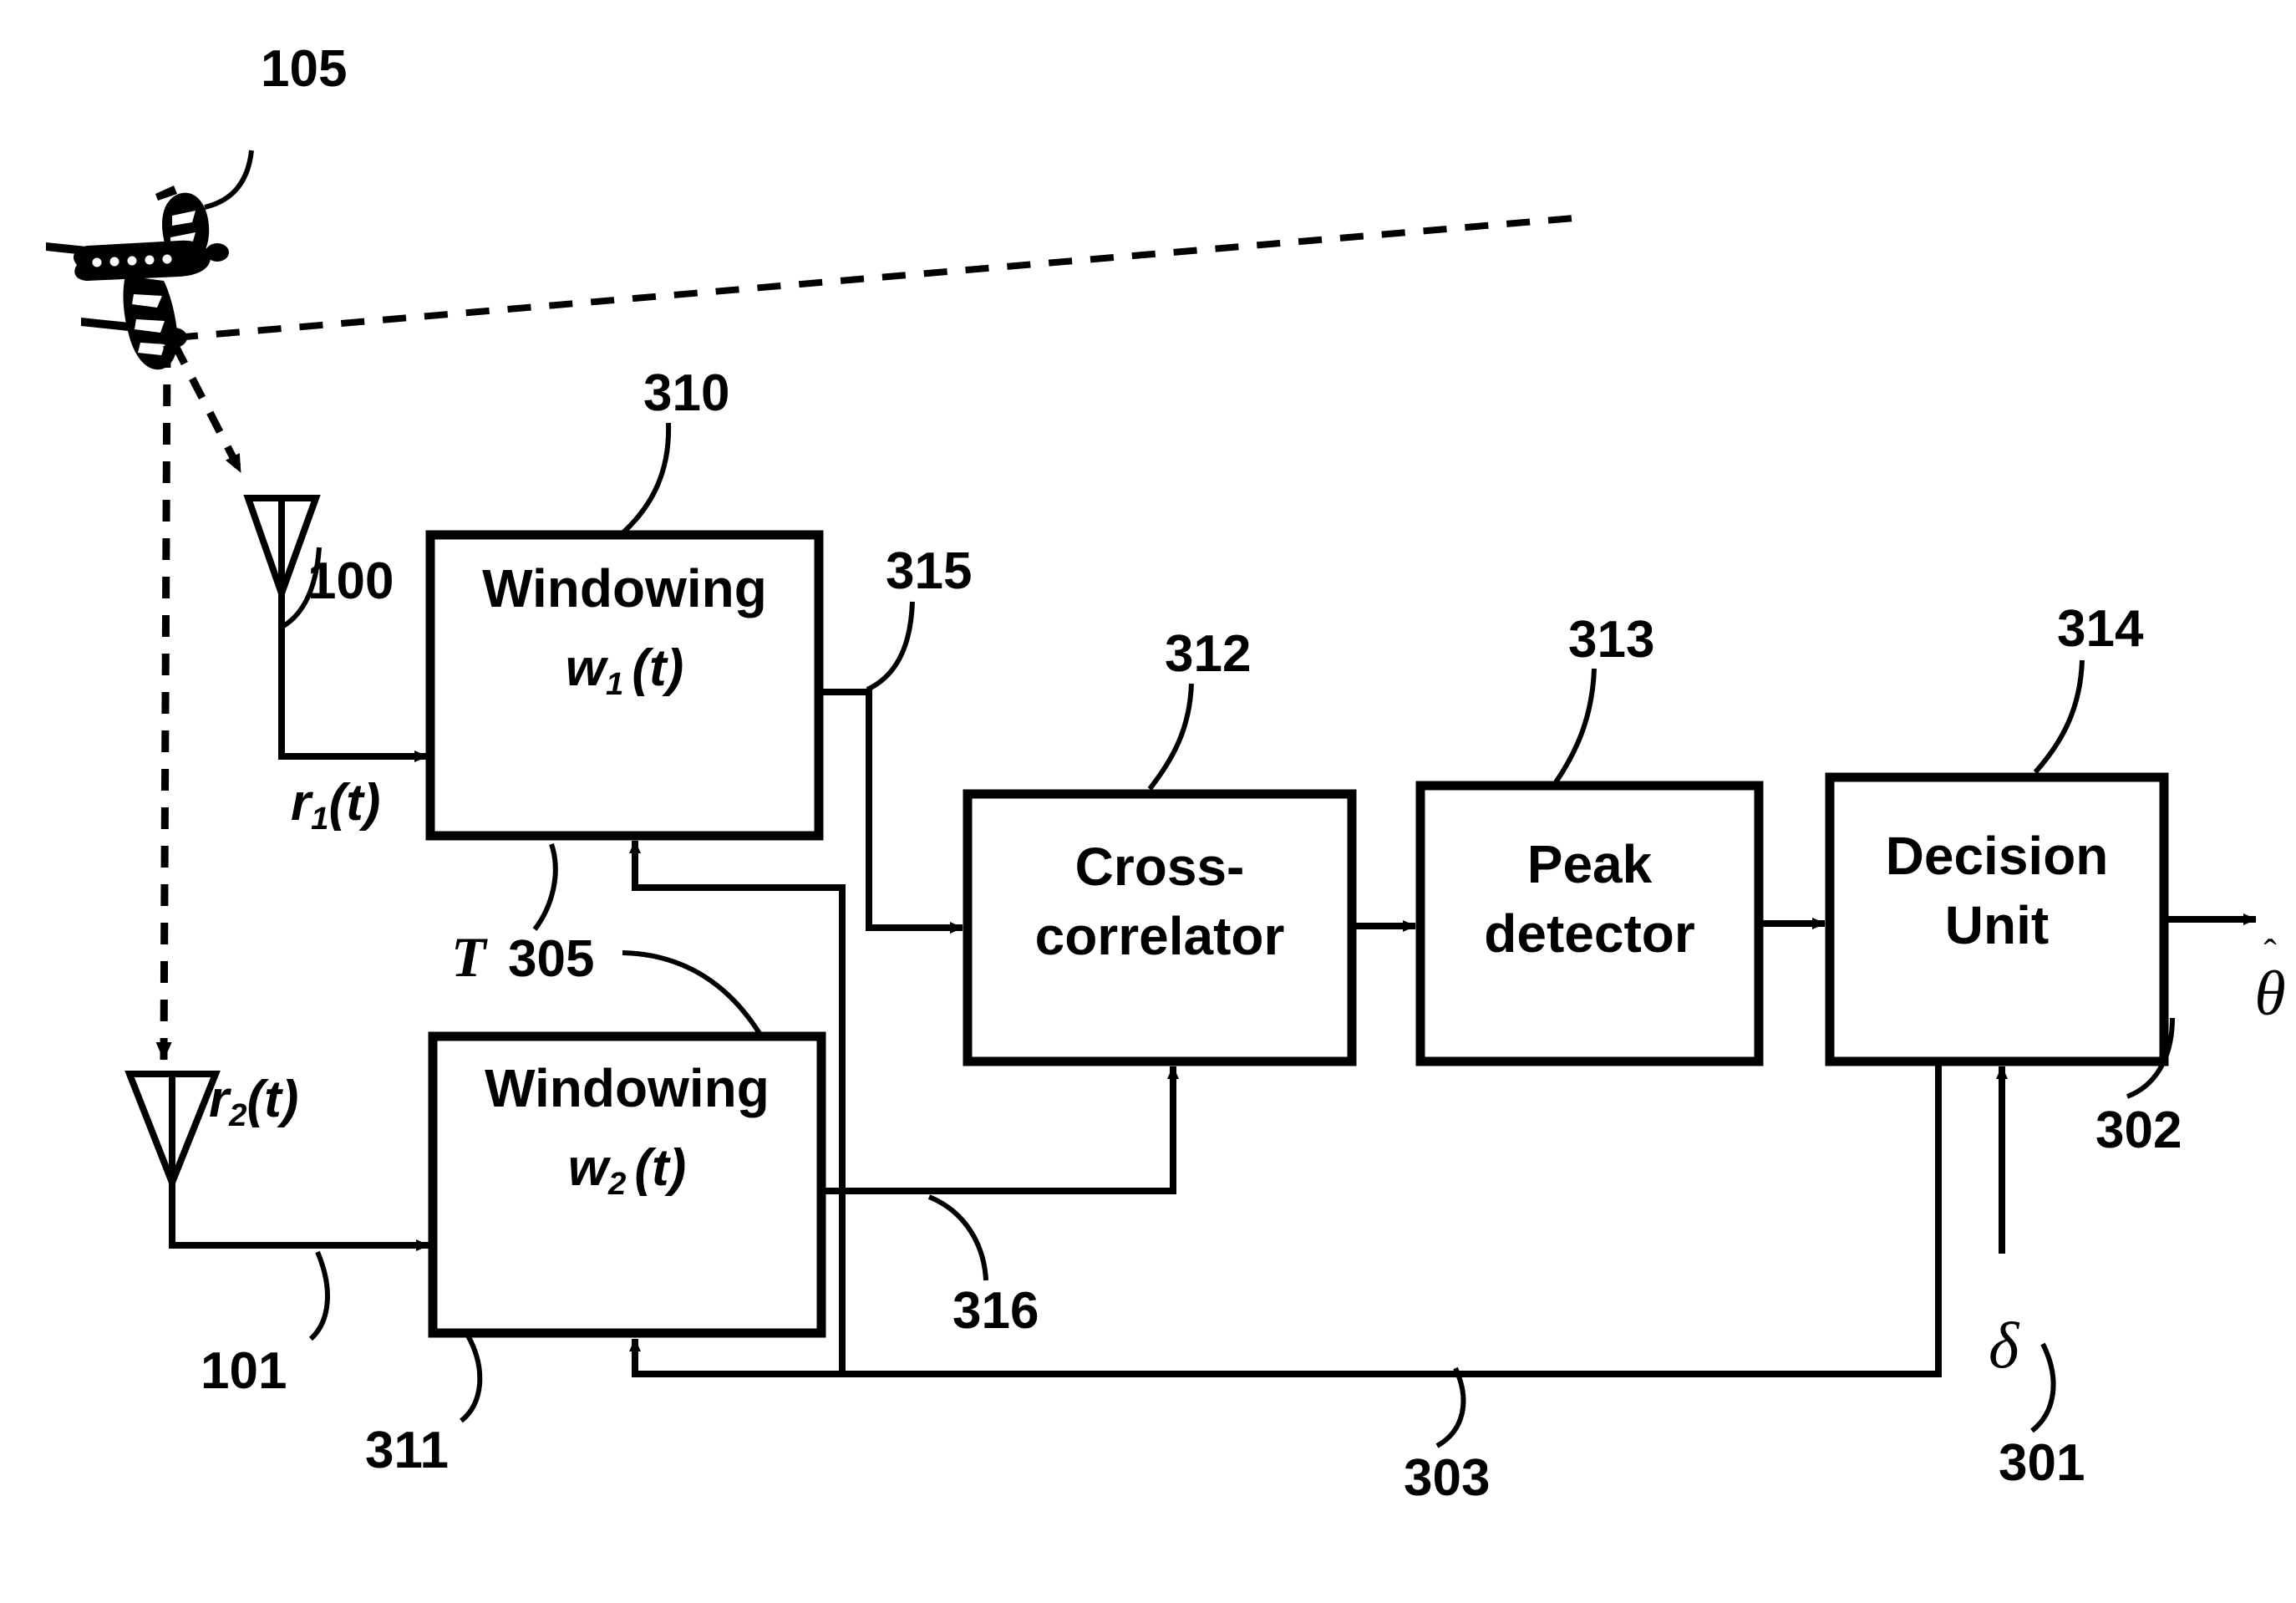  What do you see at coordinates (658, 668) in the screenshot?
I see `w1-arg: (t)` at bounding box center [658, 668].